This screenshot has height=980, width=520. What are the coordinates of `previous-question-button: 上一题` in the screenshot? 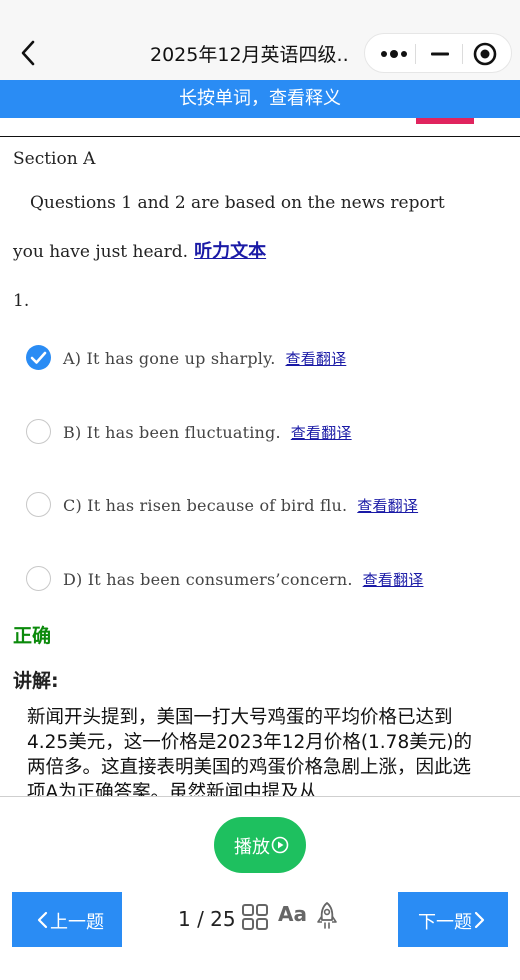 It's located at (67, 919).